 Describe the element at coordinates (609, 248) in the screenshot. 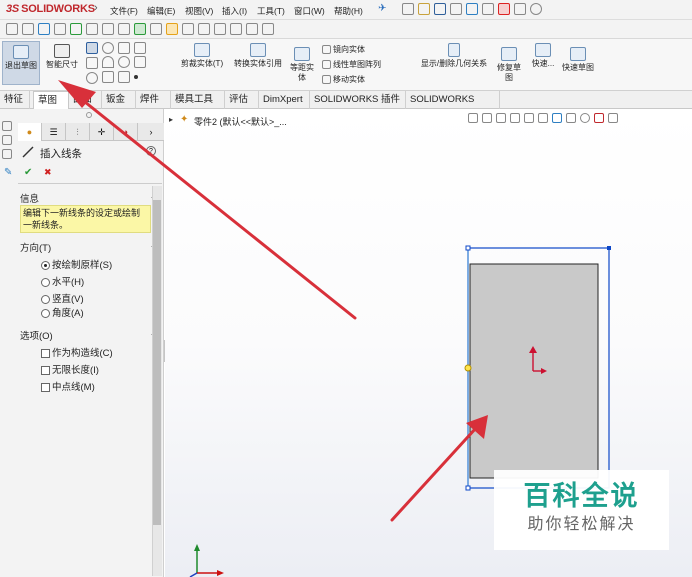

I see `sketch-endpoint-top-right` at that location.